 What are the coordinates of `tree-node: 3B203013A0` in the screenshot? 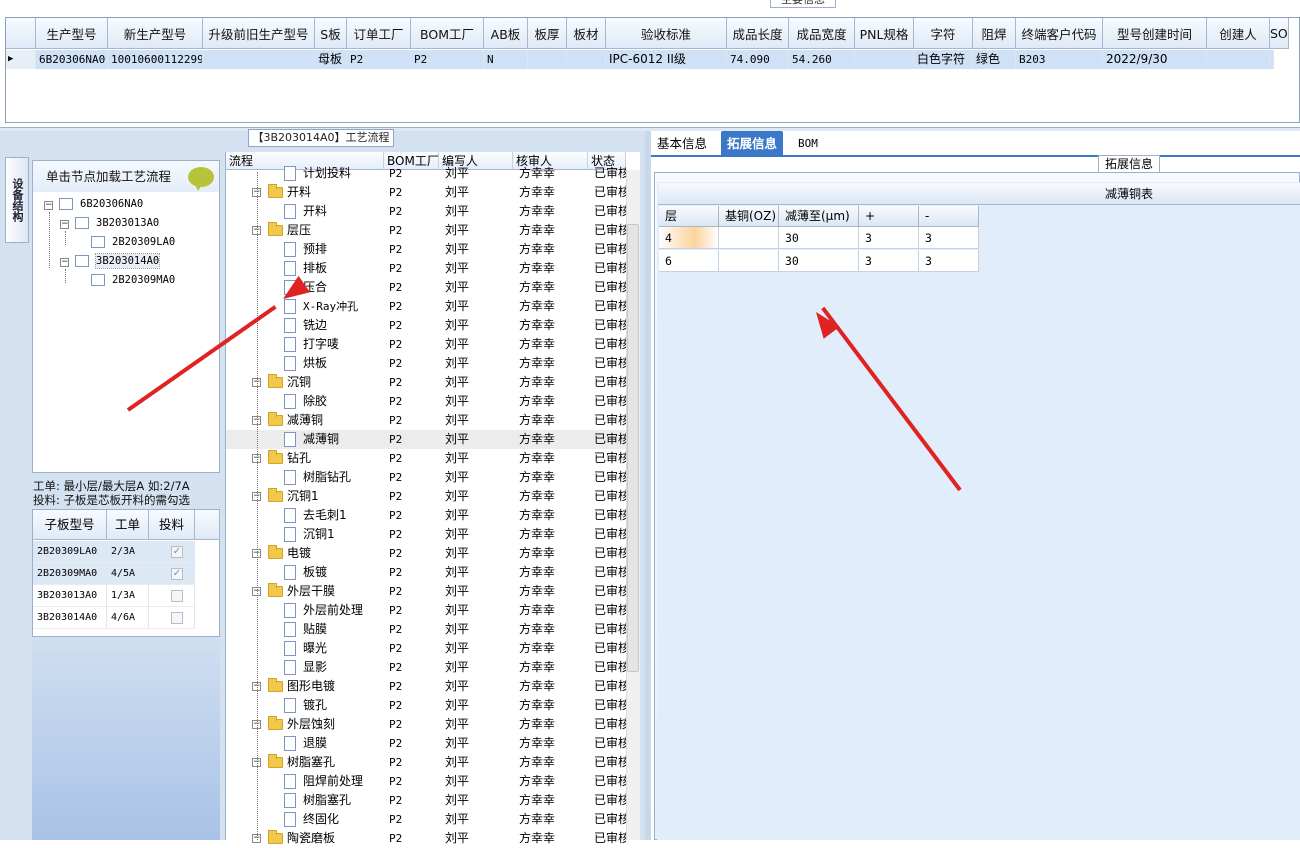 It's located at (127, 223).